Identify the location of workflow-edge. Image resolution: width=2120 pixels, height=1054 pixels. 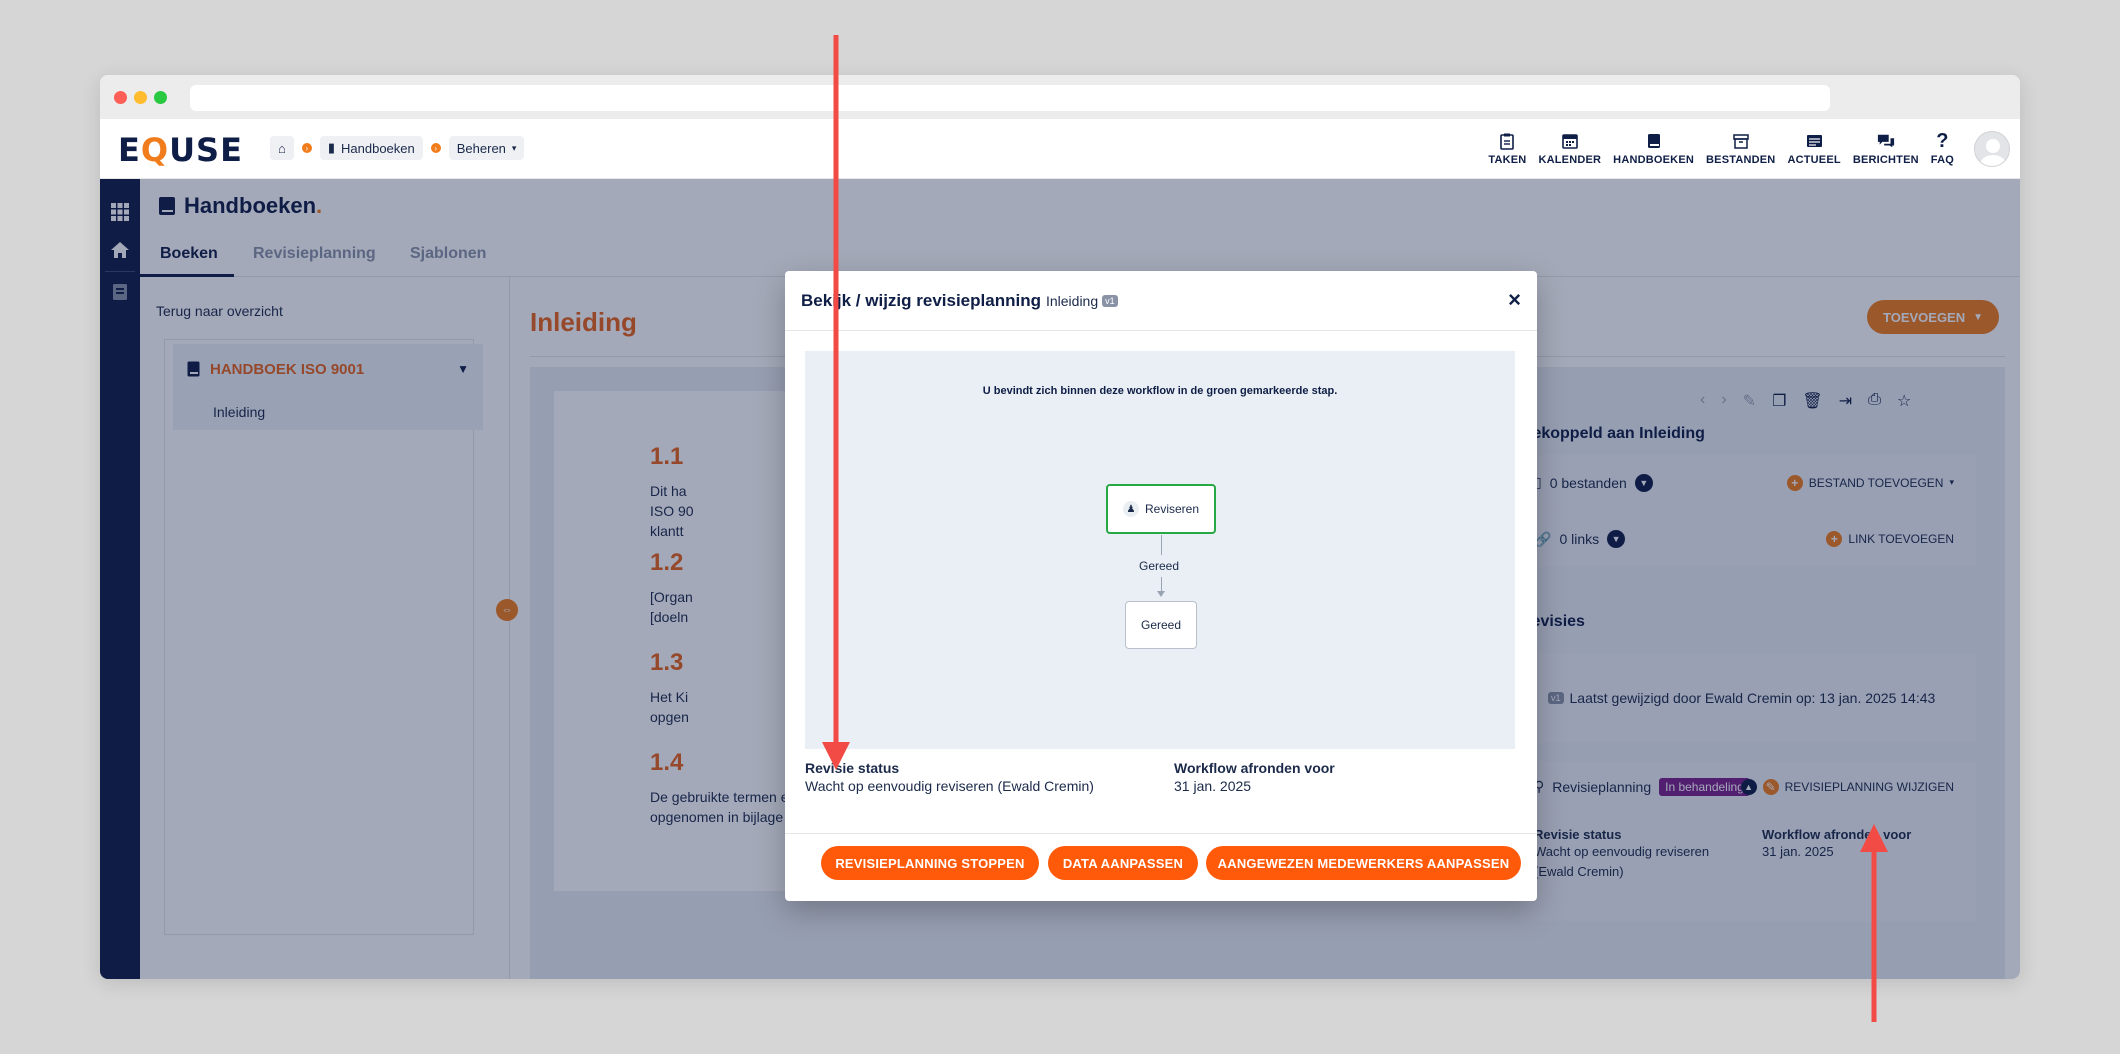
(1161, 545).